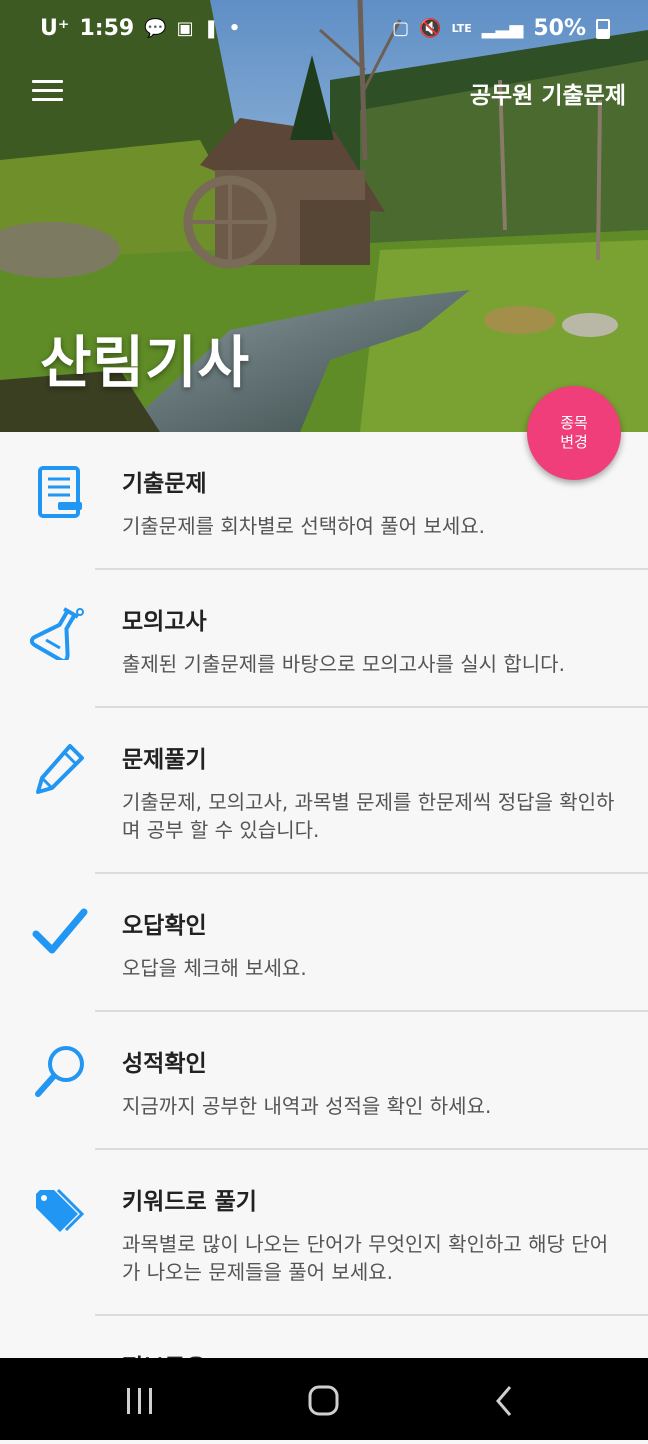 This screenshot has width=648, height=1444. What do you see at coordinates (60, 492) in the screenshot?
I see `notebook-icon` at bounding box center [60, 492].